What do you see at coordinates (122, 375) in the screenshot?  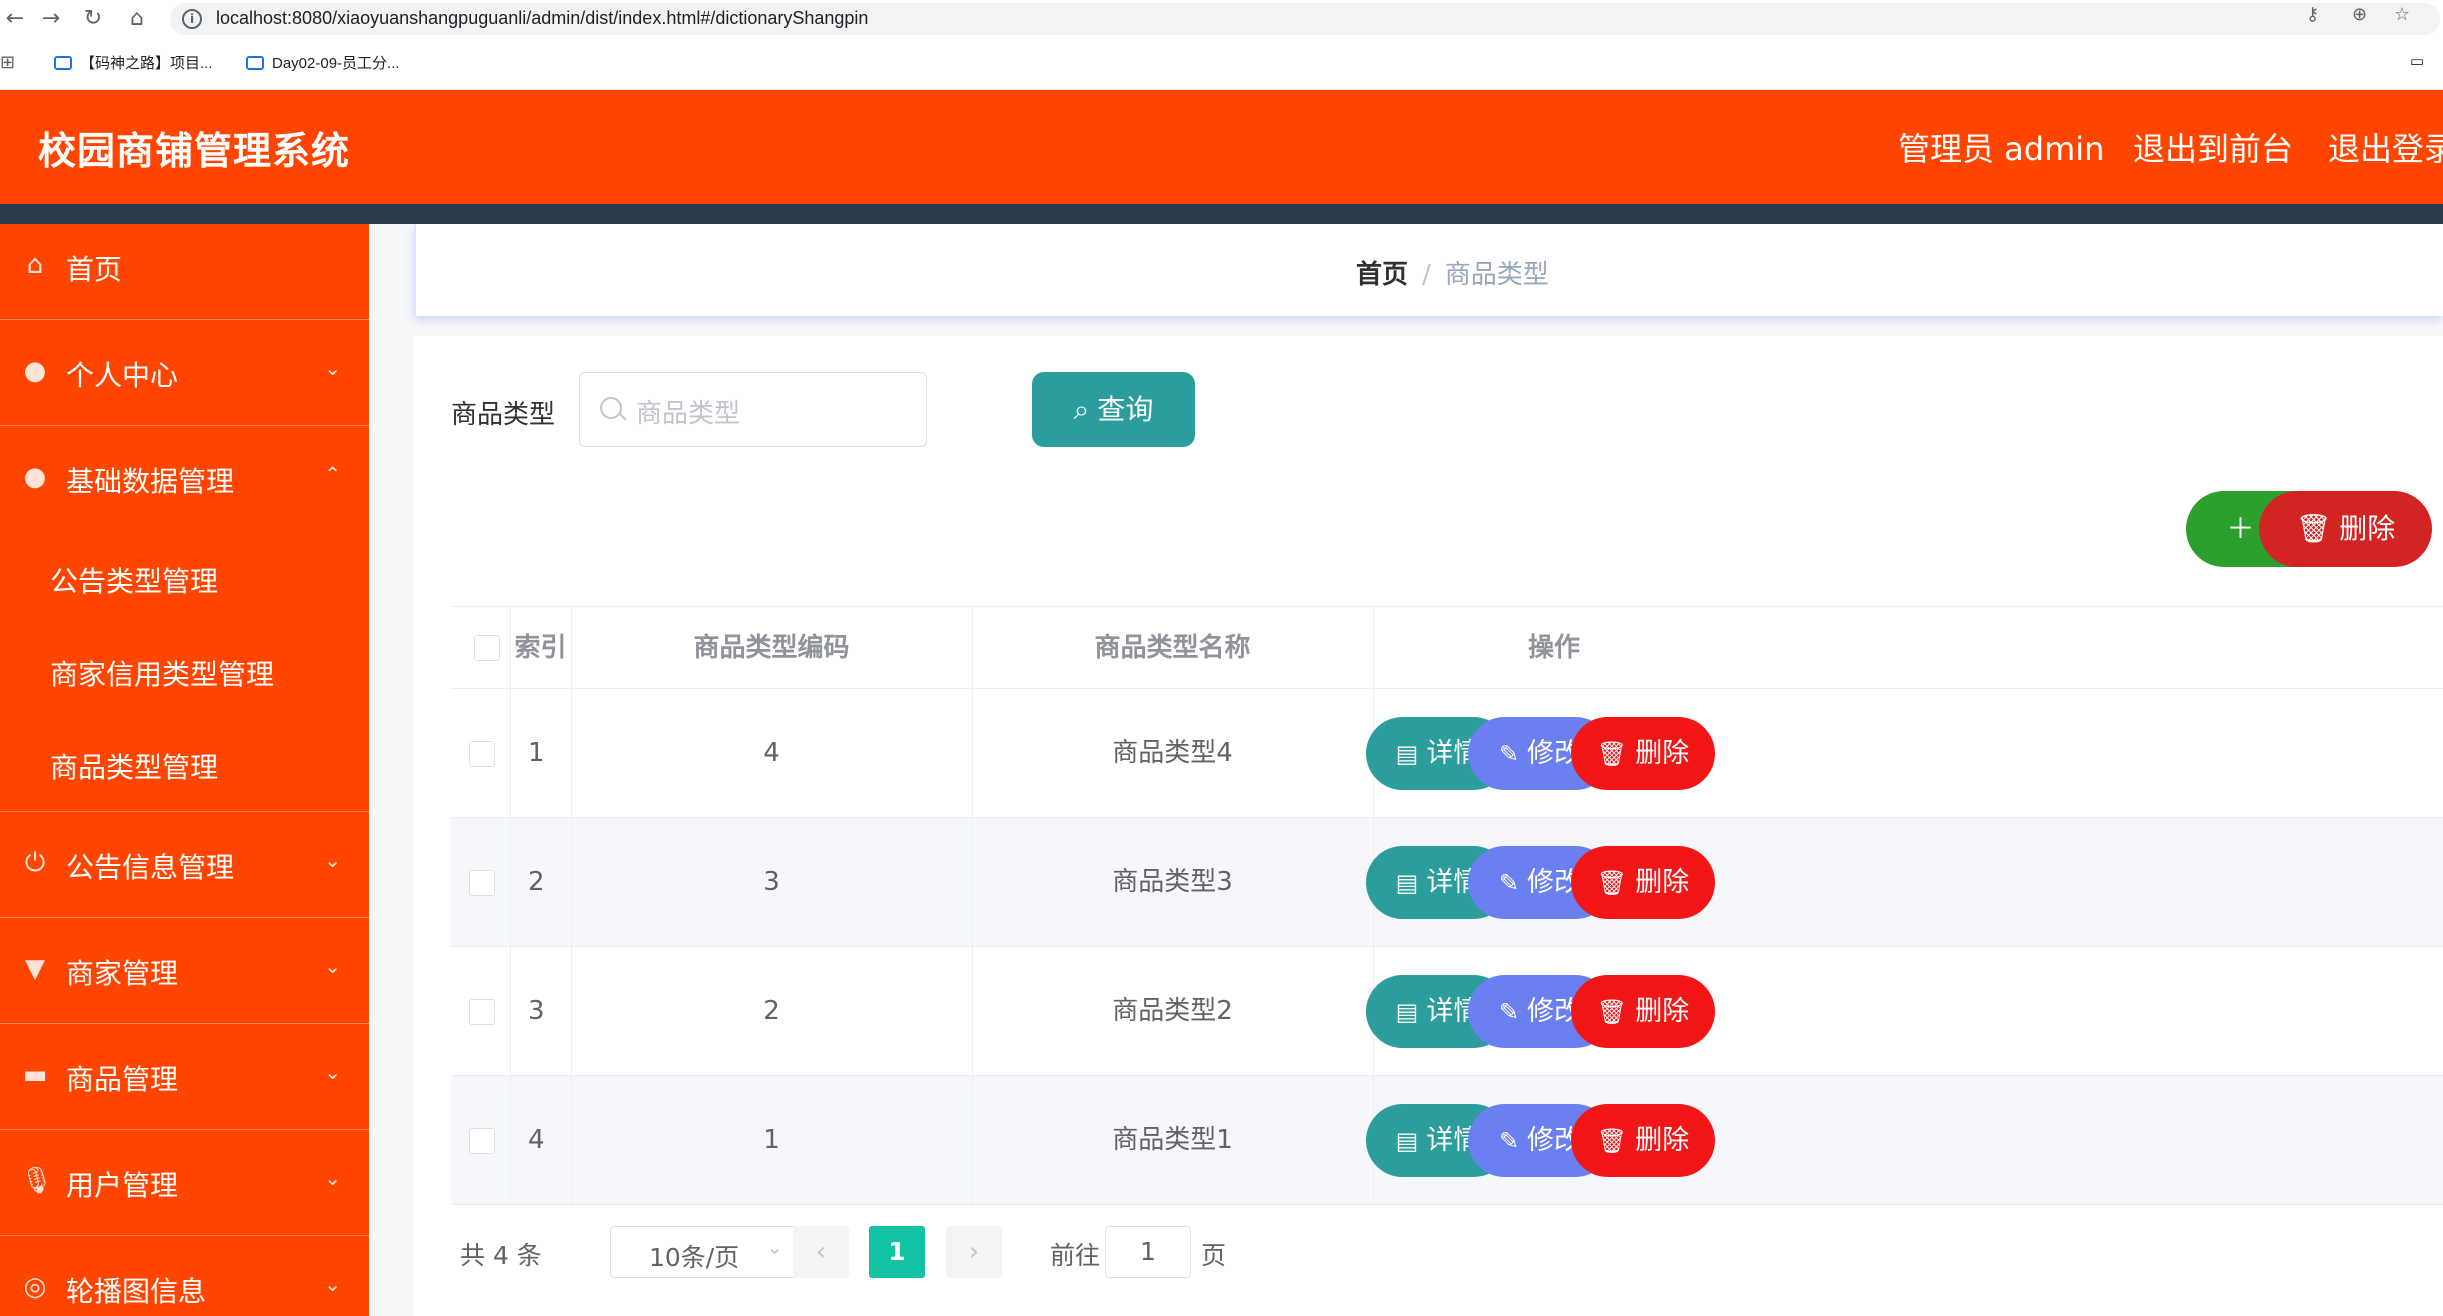 I see `sidebar-item-label: 个人中心` at bounding box center [122, 375].